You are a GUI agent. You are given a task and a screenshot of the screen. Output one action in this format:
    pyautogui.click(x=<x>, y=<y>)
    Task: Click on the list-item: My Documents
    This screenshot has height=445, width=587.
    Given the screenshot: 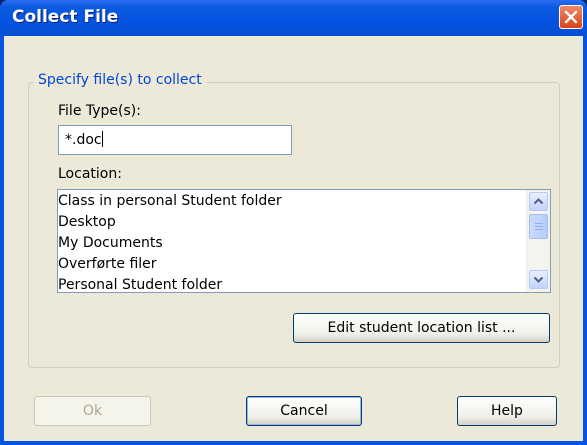 What is the action you would take?
    pyautogui.click(x=291, y=243)
    